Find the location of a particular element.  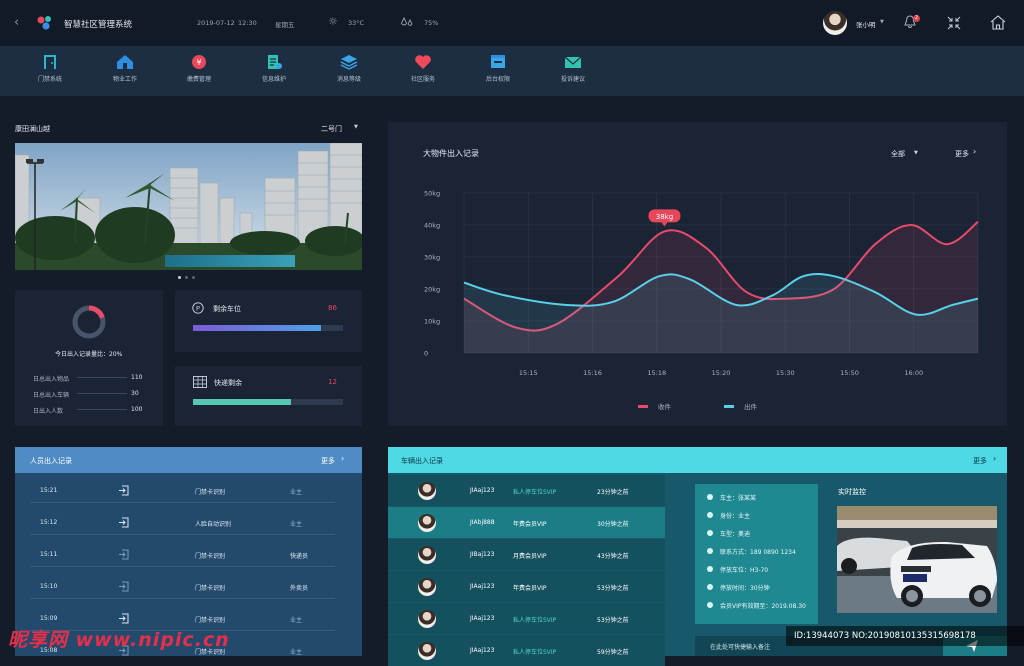

ratio-label: 今日出入记录量比：20% is located at coordinates (89, 354).